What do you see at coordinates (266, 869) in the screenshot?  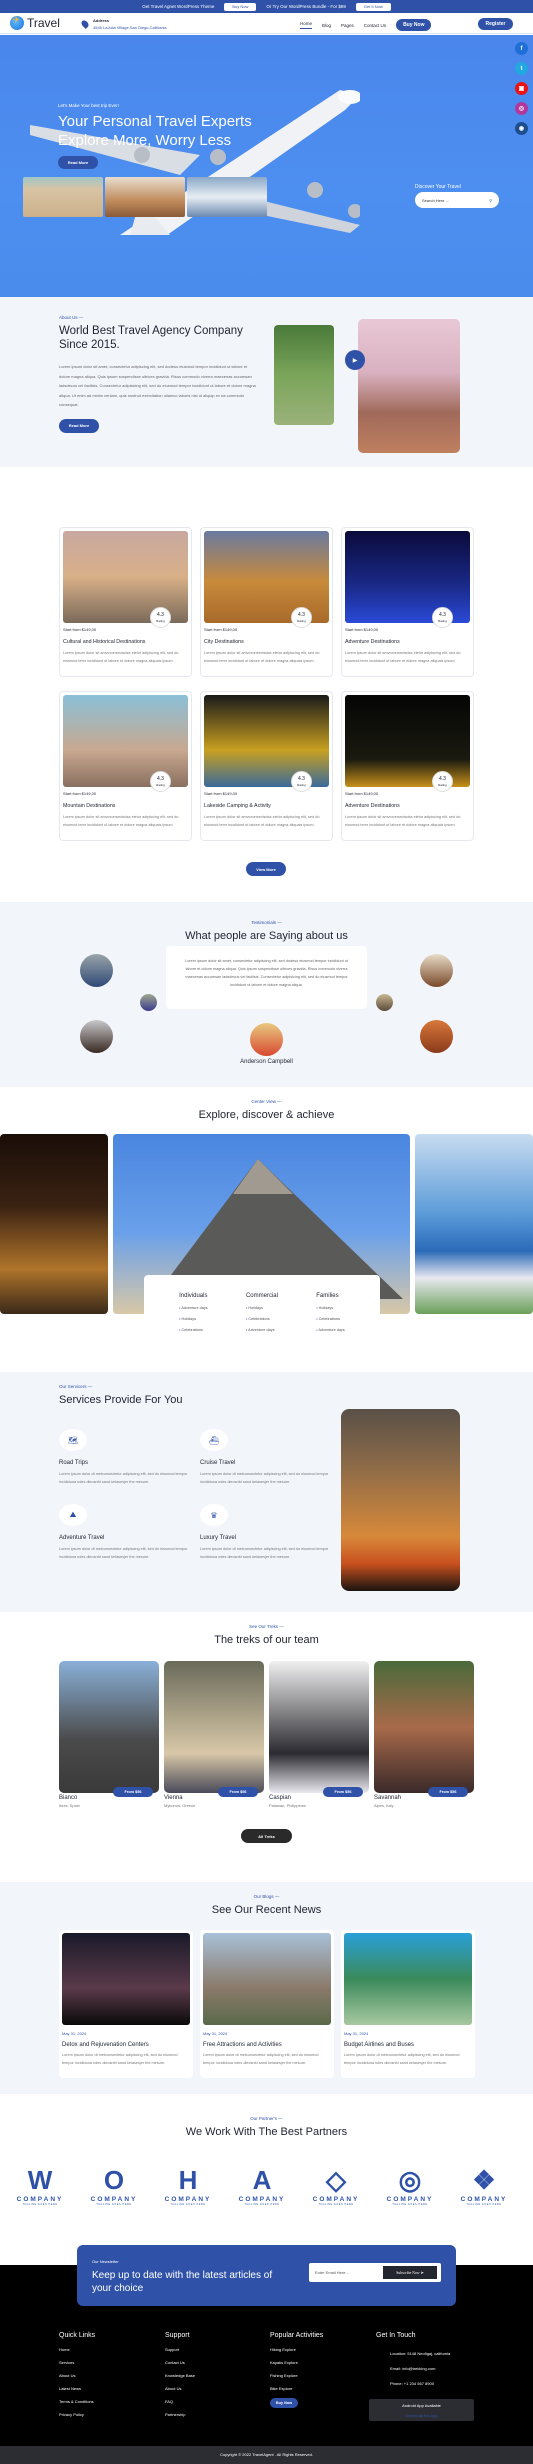 I see `view-more-button: View More` at bounding box center [266, 869].